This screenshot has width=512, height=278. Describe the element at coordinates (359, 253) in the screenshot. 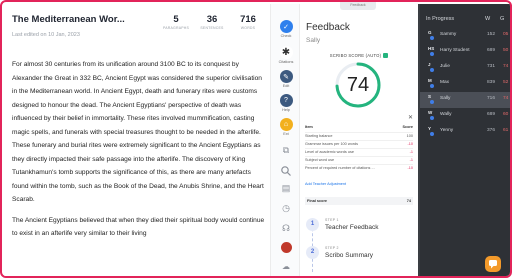

I see `step-scribo-summary: 2 STEP 2 Scribo Summary` at that location.